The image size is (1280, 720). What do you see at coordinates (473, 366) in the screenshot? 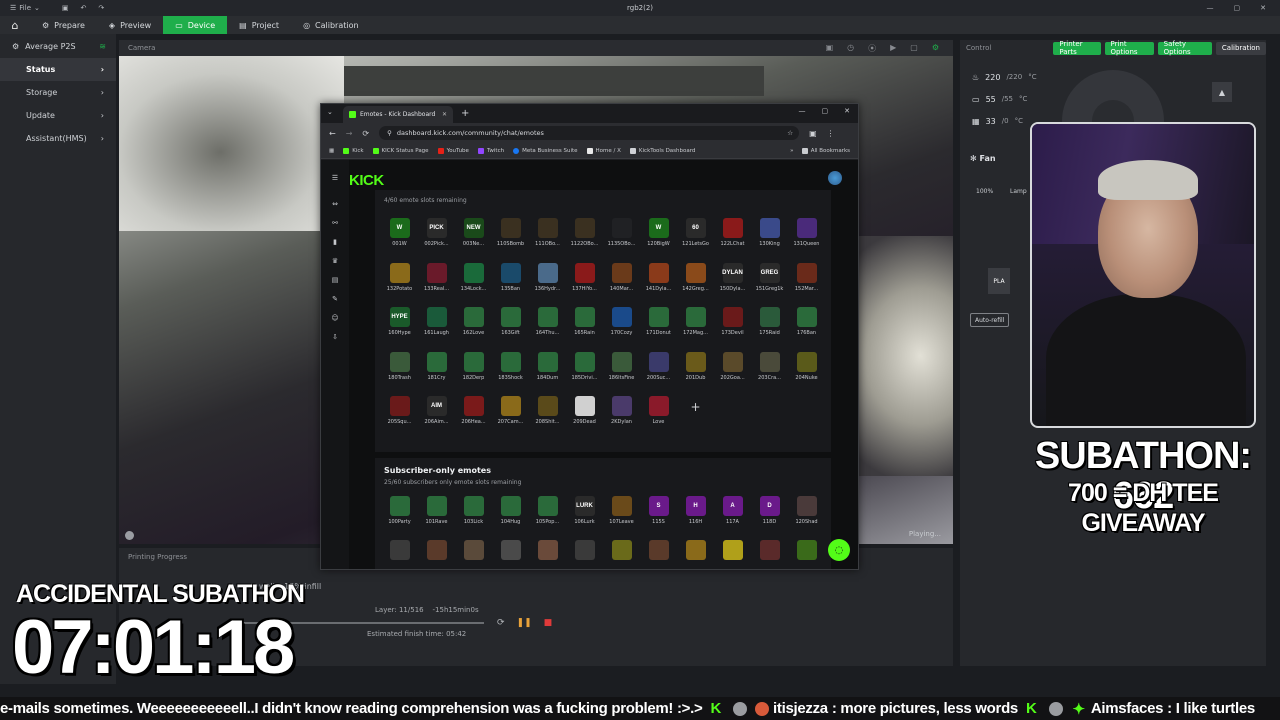
I see `emote-item: 182Derp` at bounding box center [473, 366].